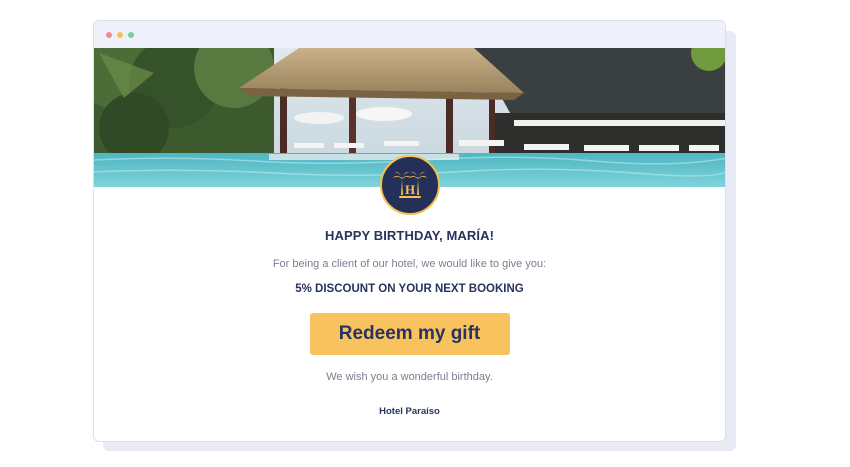  I want to click on redeem-gift-button: Redeem my gift, so click(409, 334).